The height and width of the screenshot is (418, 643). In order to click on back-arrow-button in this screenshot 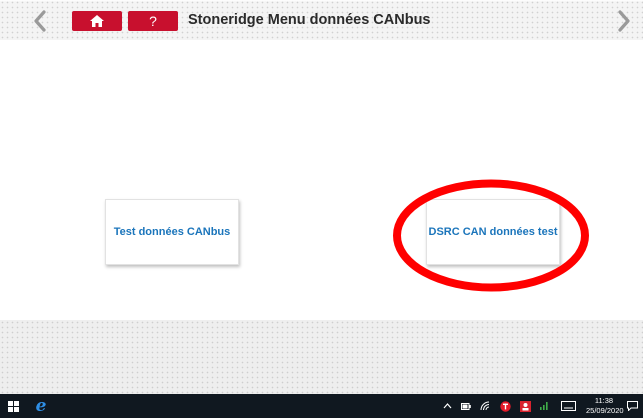, I will do `click(40, 21)`.